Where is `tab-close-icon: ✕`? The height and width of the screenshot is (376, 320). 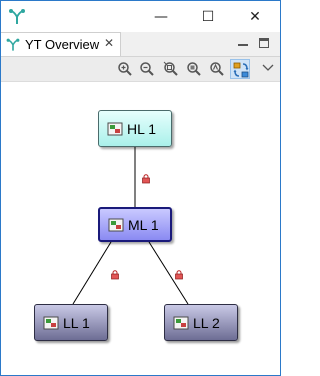 tab-close-icon: ✕ is located at coordinates (109, 43).